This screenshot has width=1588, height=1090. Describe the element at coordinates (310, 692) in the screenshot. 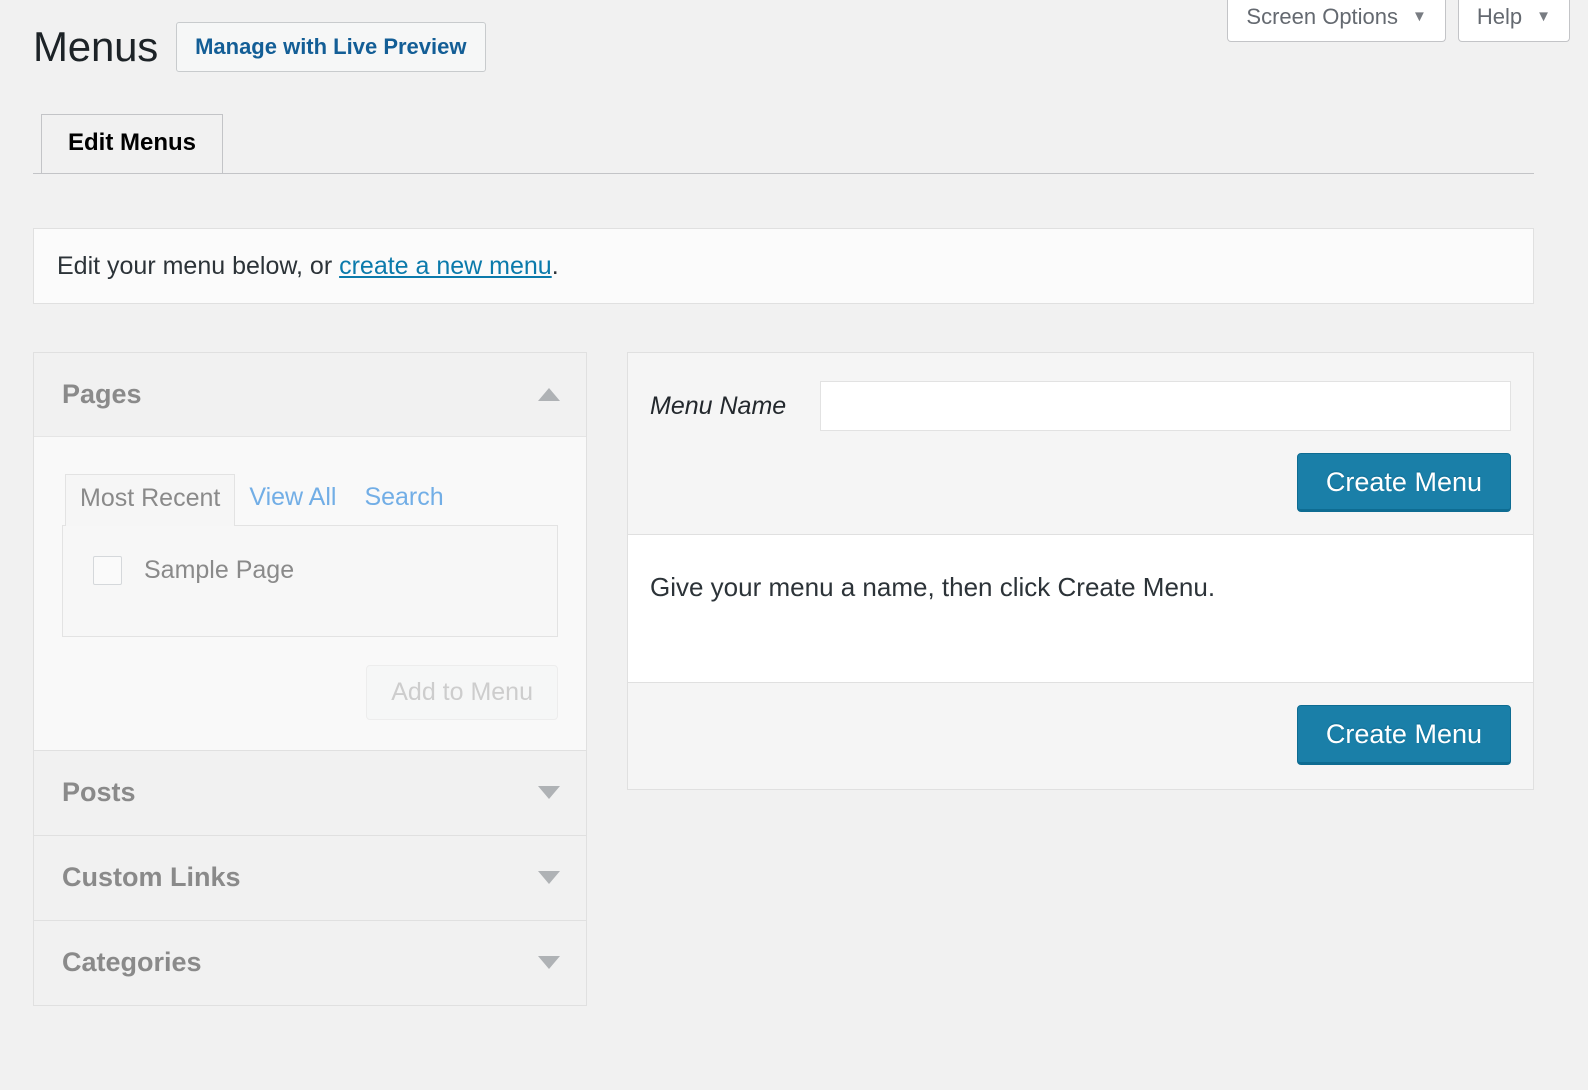

I see `pages-panel-actions: Add to Menu` at that location.